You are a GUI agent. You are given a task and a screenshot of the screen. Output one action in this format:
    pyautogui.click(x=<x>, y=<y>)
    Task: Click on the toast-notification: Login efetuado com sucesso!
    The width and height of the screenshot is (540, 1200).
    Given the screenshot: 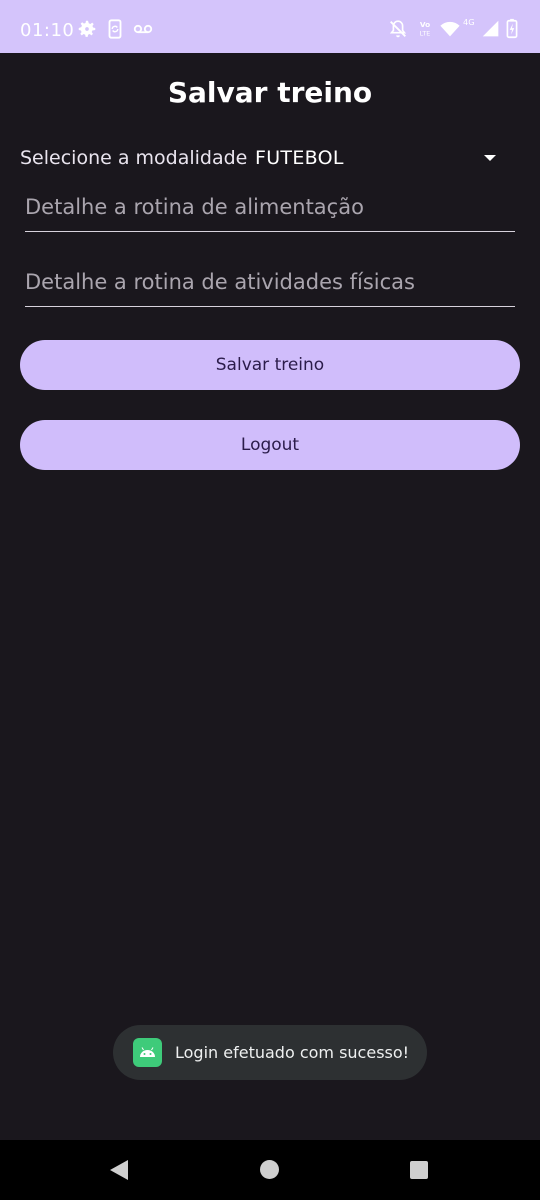 What is the action you would take?
    pyautogui.click(x=270, y=1052)
    